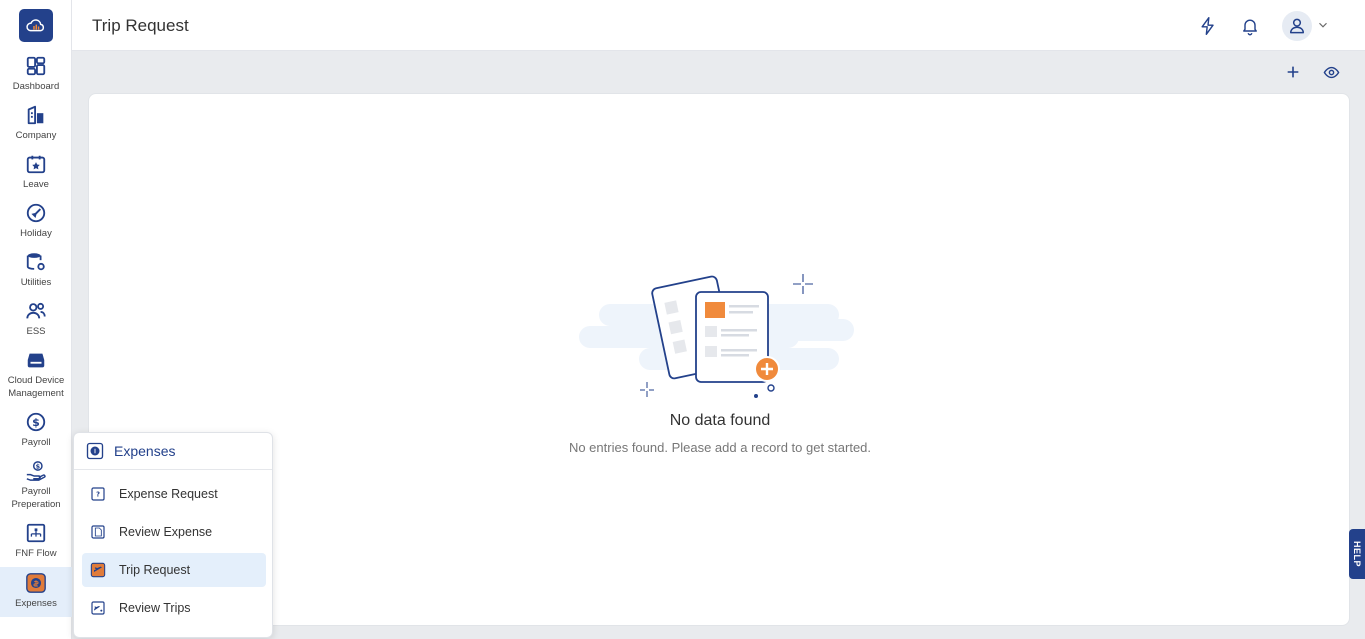 This screenshot has width=1365, height=639. I want to click on view-button, so click(1331, 72).